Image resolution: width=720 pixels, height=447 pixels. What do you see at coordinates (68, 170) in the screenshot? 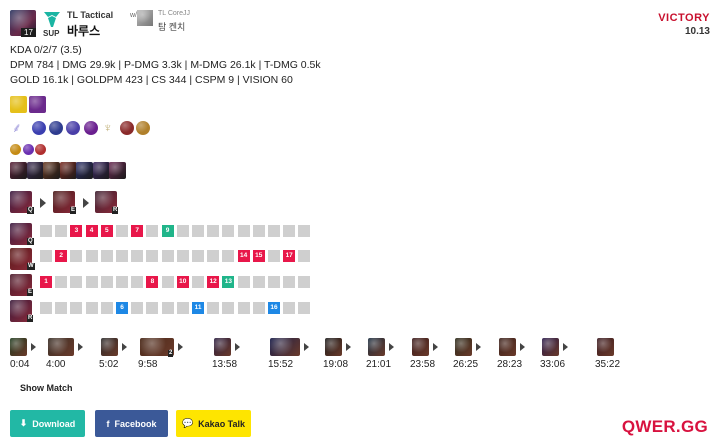
I see `item-berserker-icon` at bounding box center [68, 170].